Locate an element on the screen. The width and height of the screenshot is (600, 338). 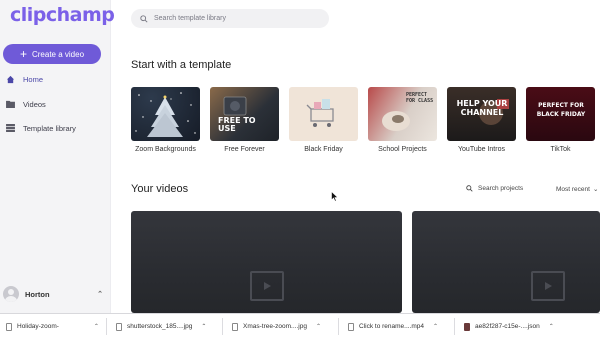
sort-label: Most recent is located at coordinates (573, 189).